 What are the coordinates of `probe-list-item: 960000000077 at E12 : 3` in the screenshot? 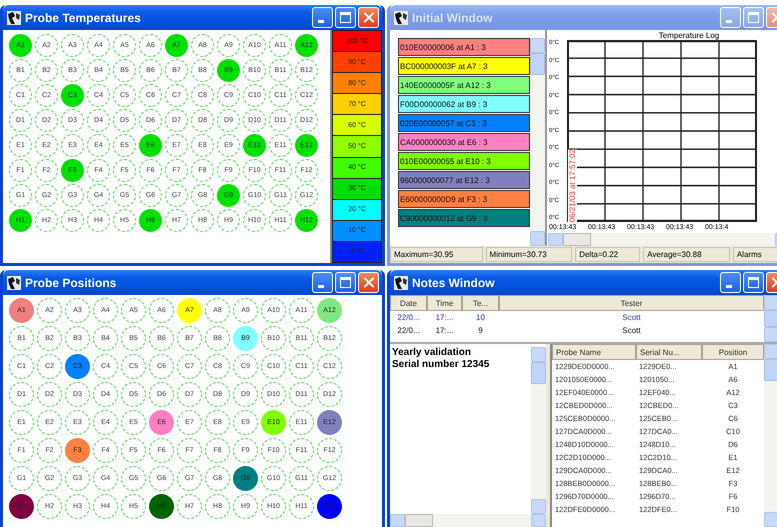 It's located at (464, 180).